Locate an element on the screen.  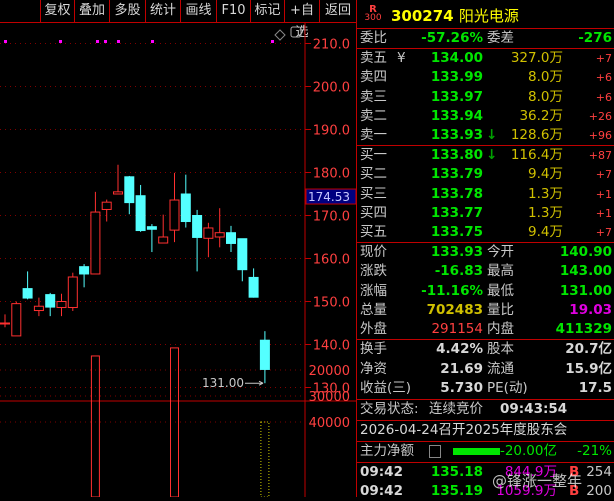
price-label: 210.0 is located at coordinates (331, 45).